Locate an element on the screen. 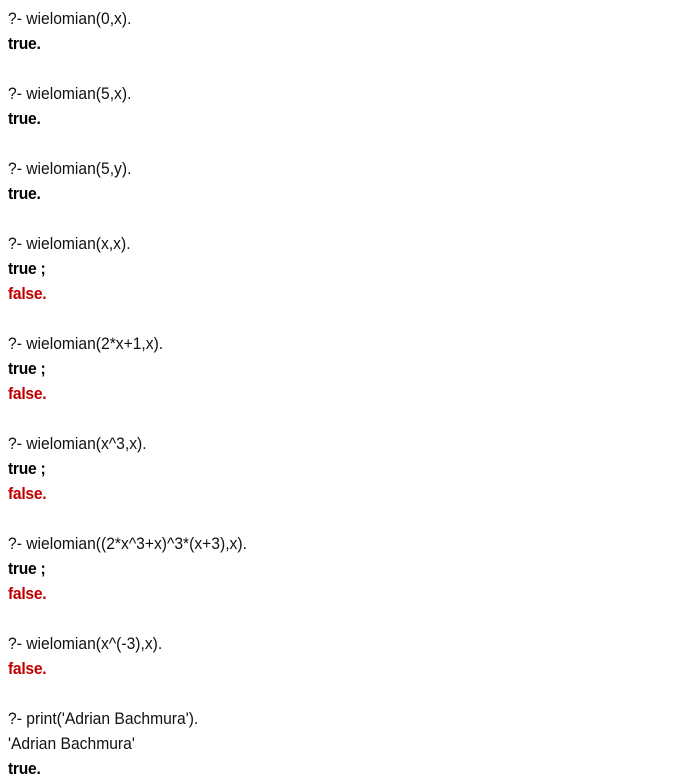 The image size is (695, 783). query-text: ?- wielomian(5,x). is located at coordinates (70, 93).